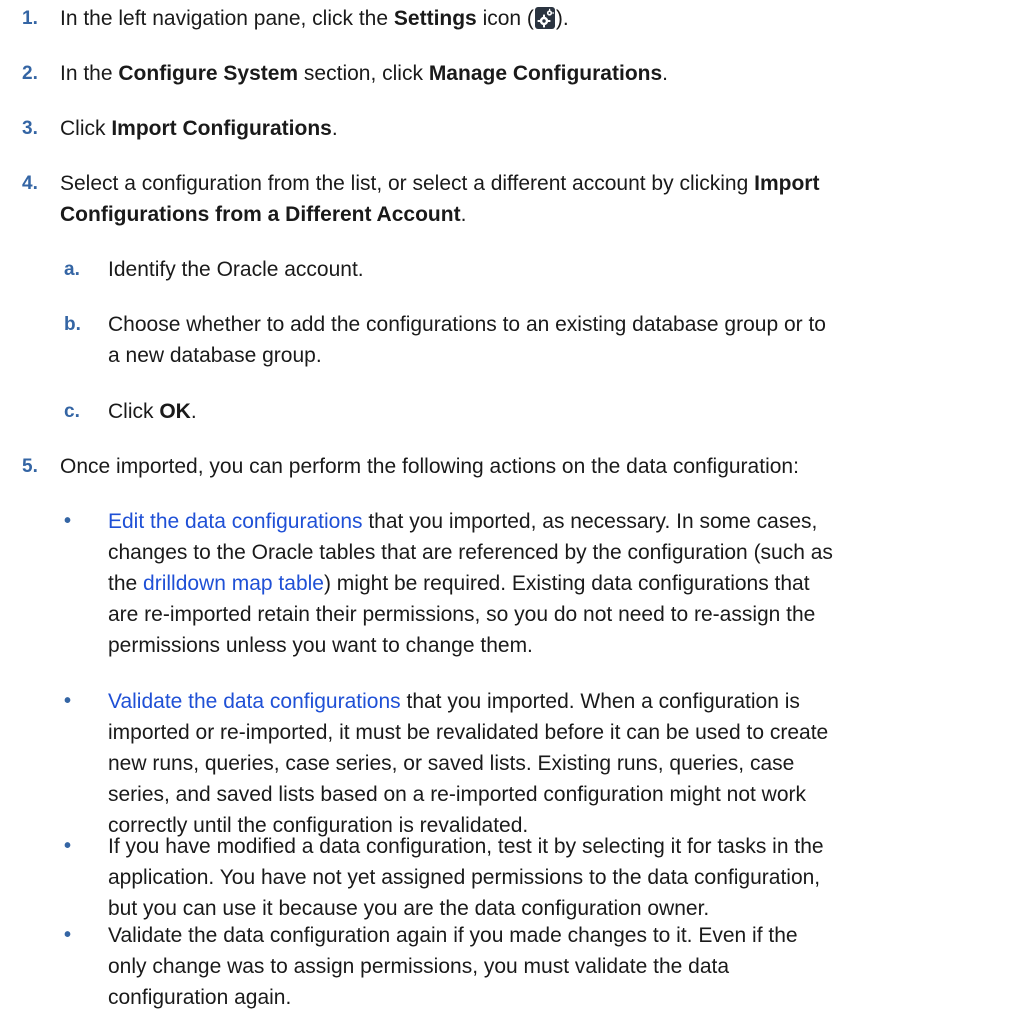  What do you see at coordinates (221, 128) in the screenshot?
I see `import-configurations-label: Import Configurations` at bounding box center [221, 128].